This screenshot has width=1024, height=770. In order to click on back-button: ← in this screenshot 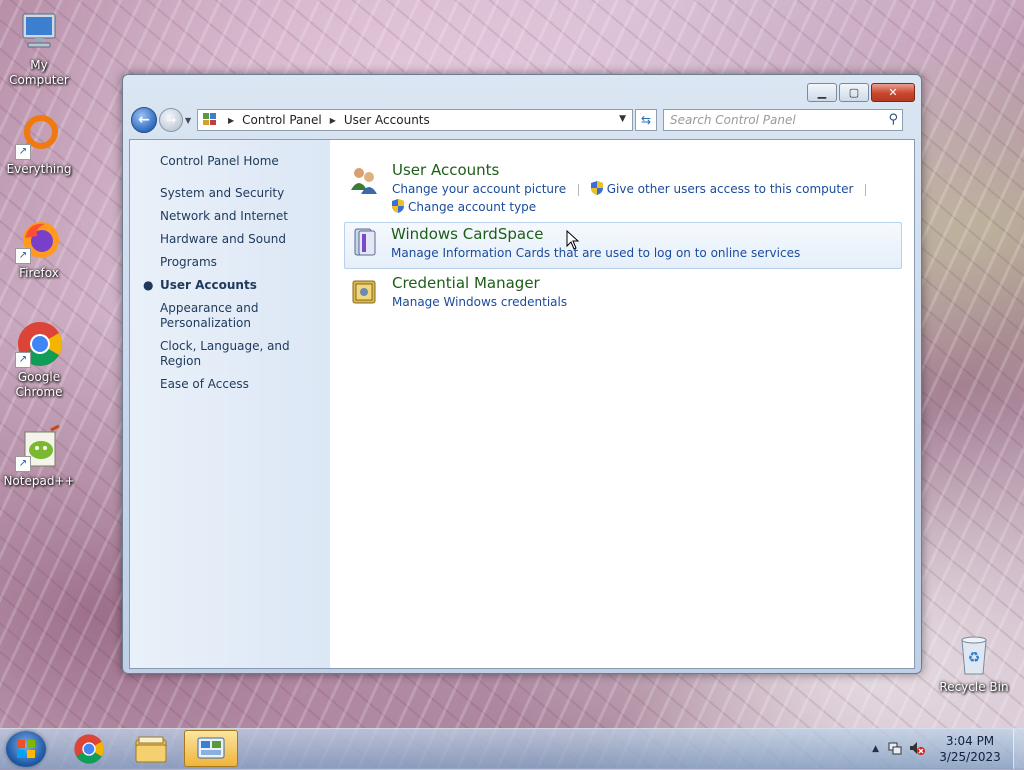, I will do `click(144, 120)`.